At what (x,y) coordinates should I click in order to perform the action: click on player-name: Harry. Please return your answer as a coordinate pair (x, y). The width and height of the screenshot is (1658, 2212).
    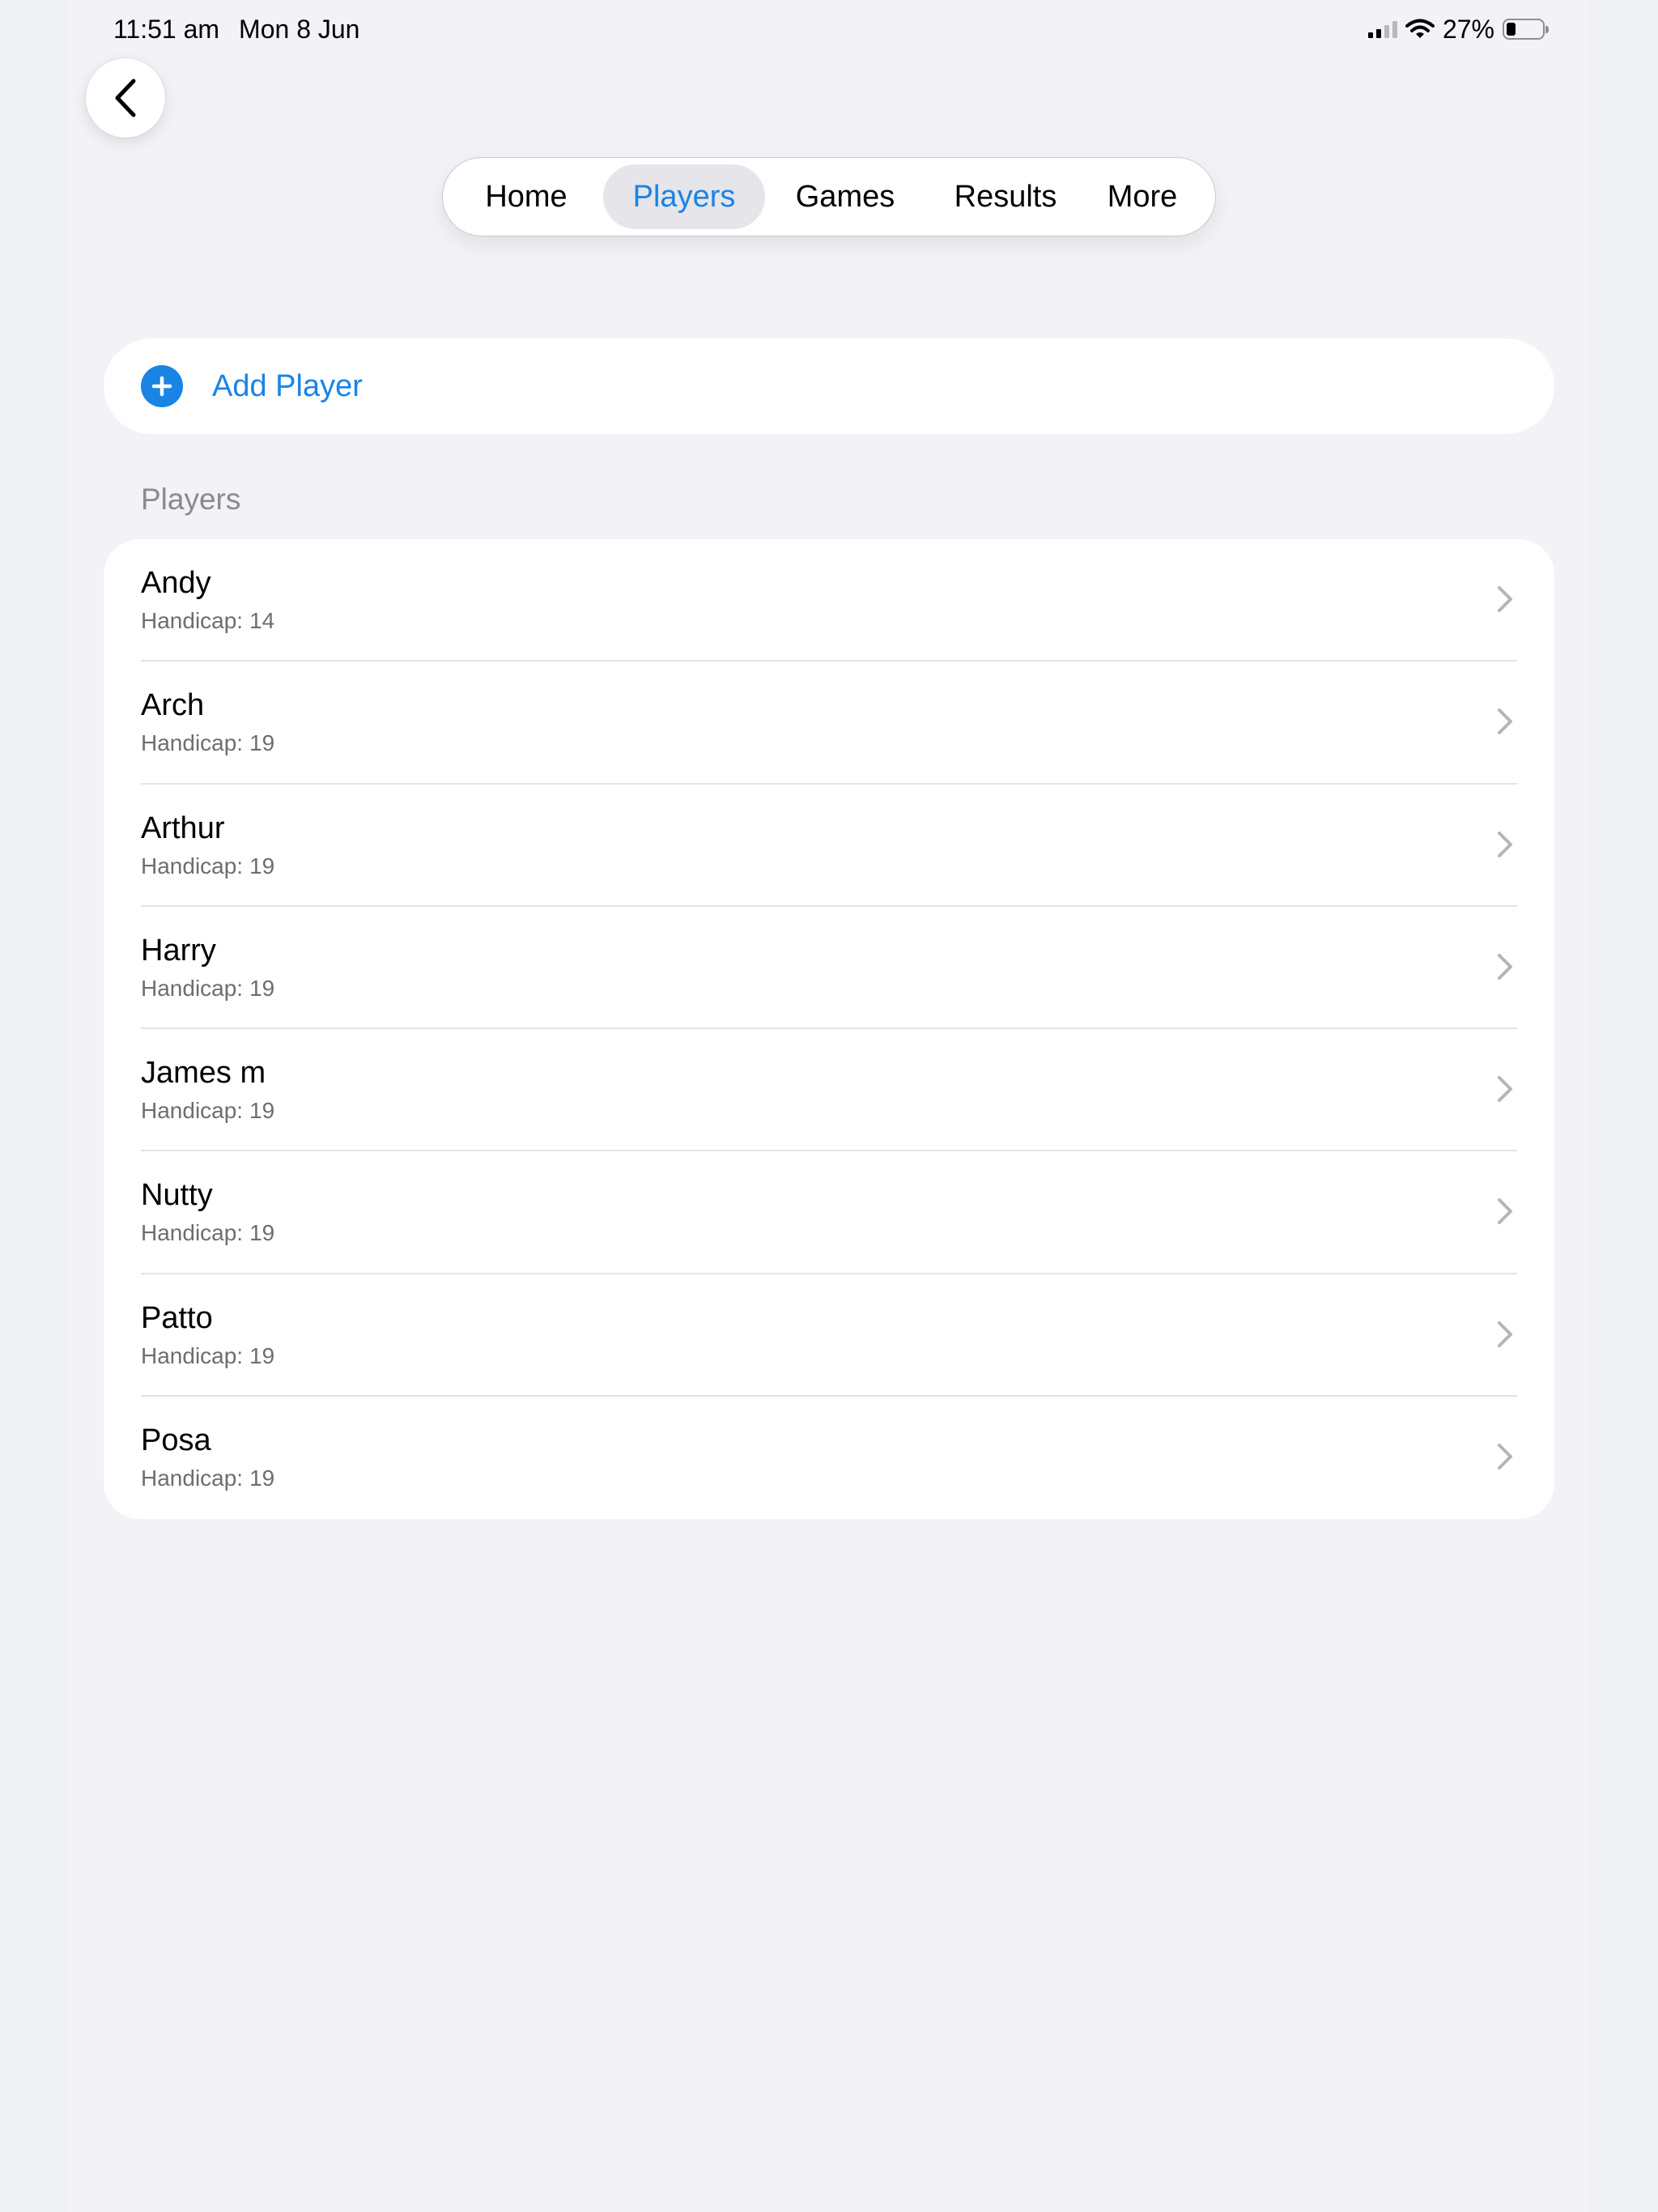
    Looking at the image, I should click on (178, 951).